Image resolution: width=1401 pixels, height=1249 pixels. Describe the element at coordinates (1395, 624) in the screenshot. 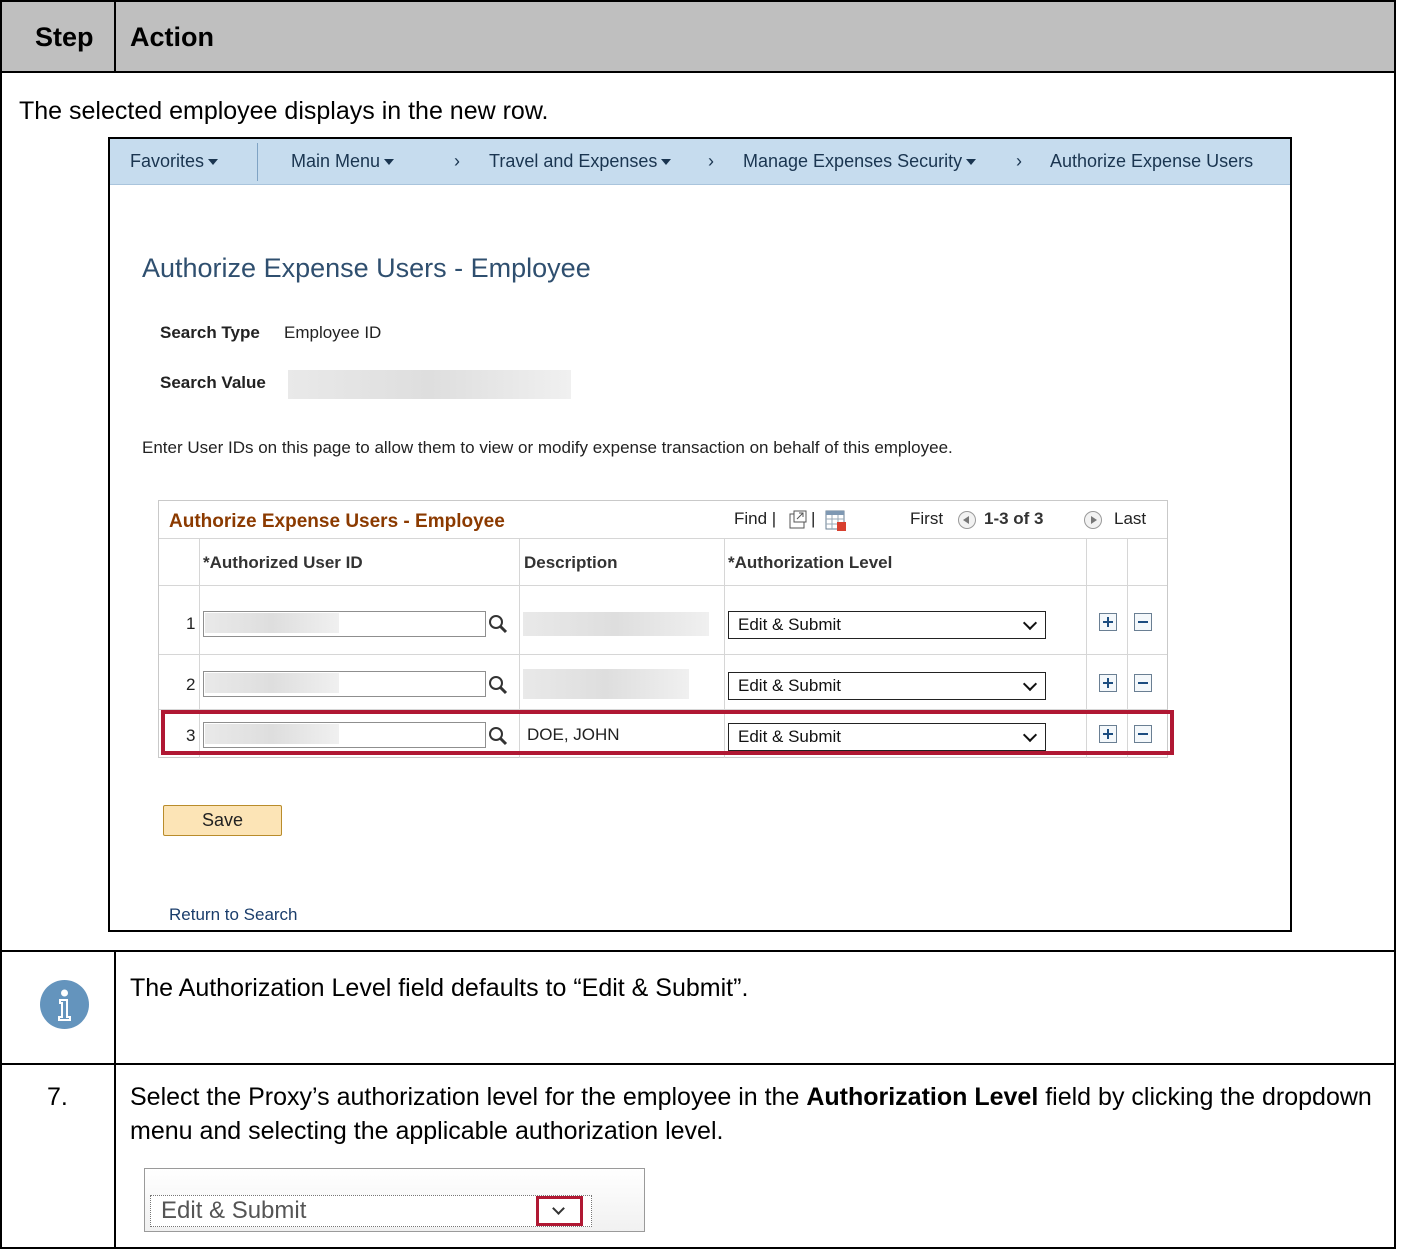

I see `table-border-right` at that location.